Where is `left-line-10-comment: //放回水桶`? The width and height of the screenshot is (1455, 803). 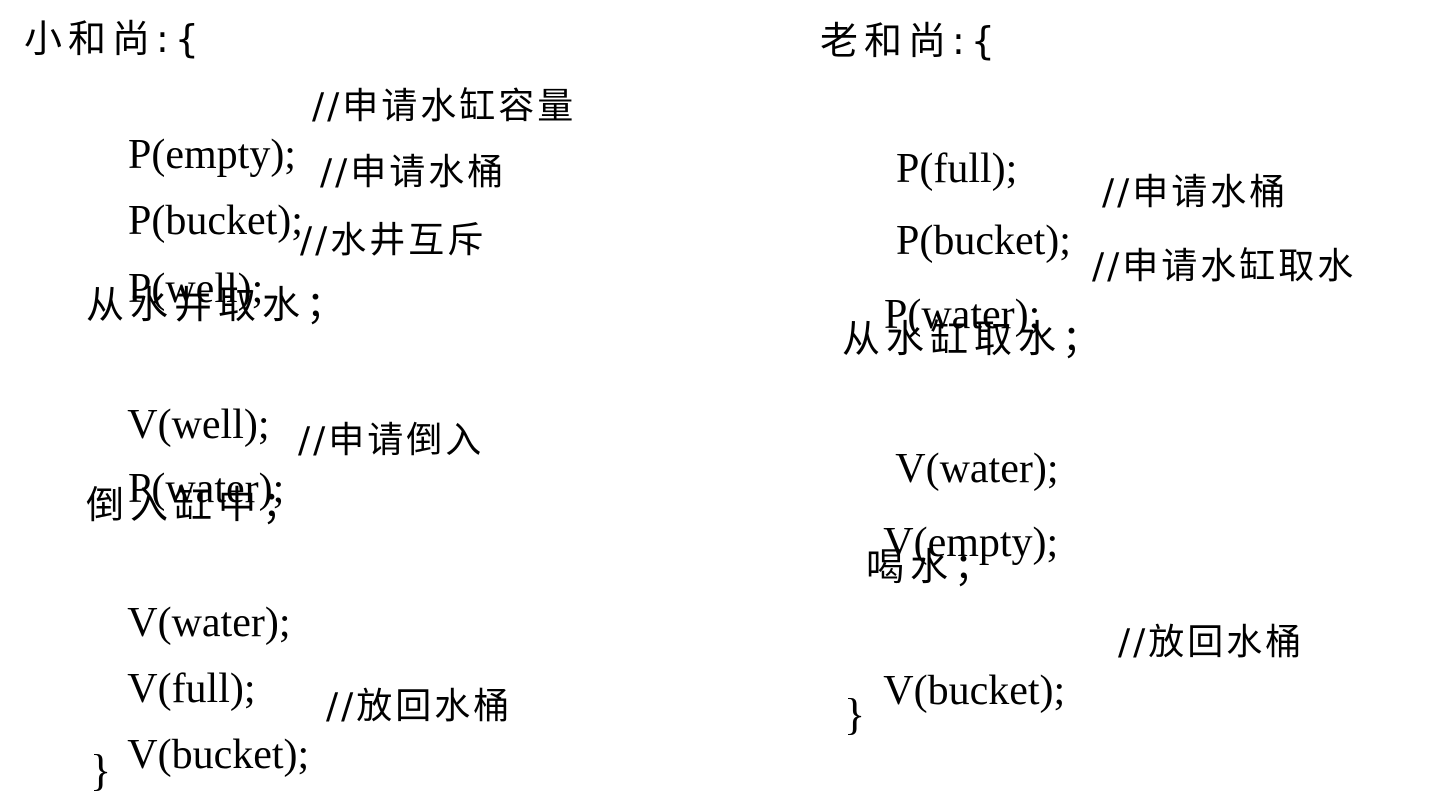
left-line-10-comment: //放回水桶 is located at coordinates (419, 706).